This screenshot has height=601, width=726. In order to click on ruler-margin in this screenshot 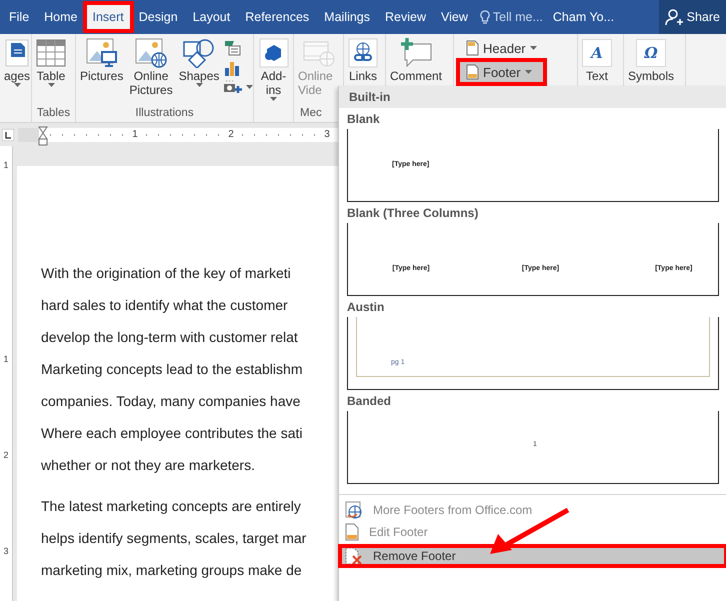, I will do `click(28, 135)`.